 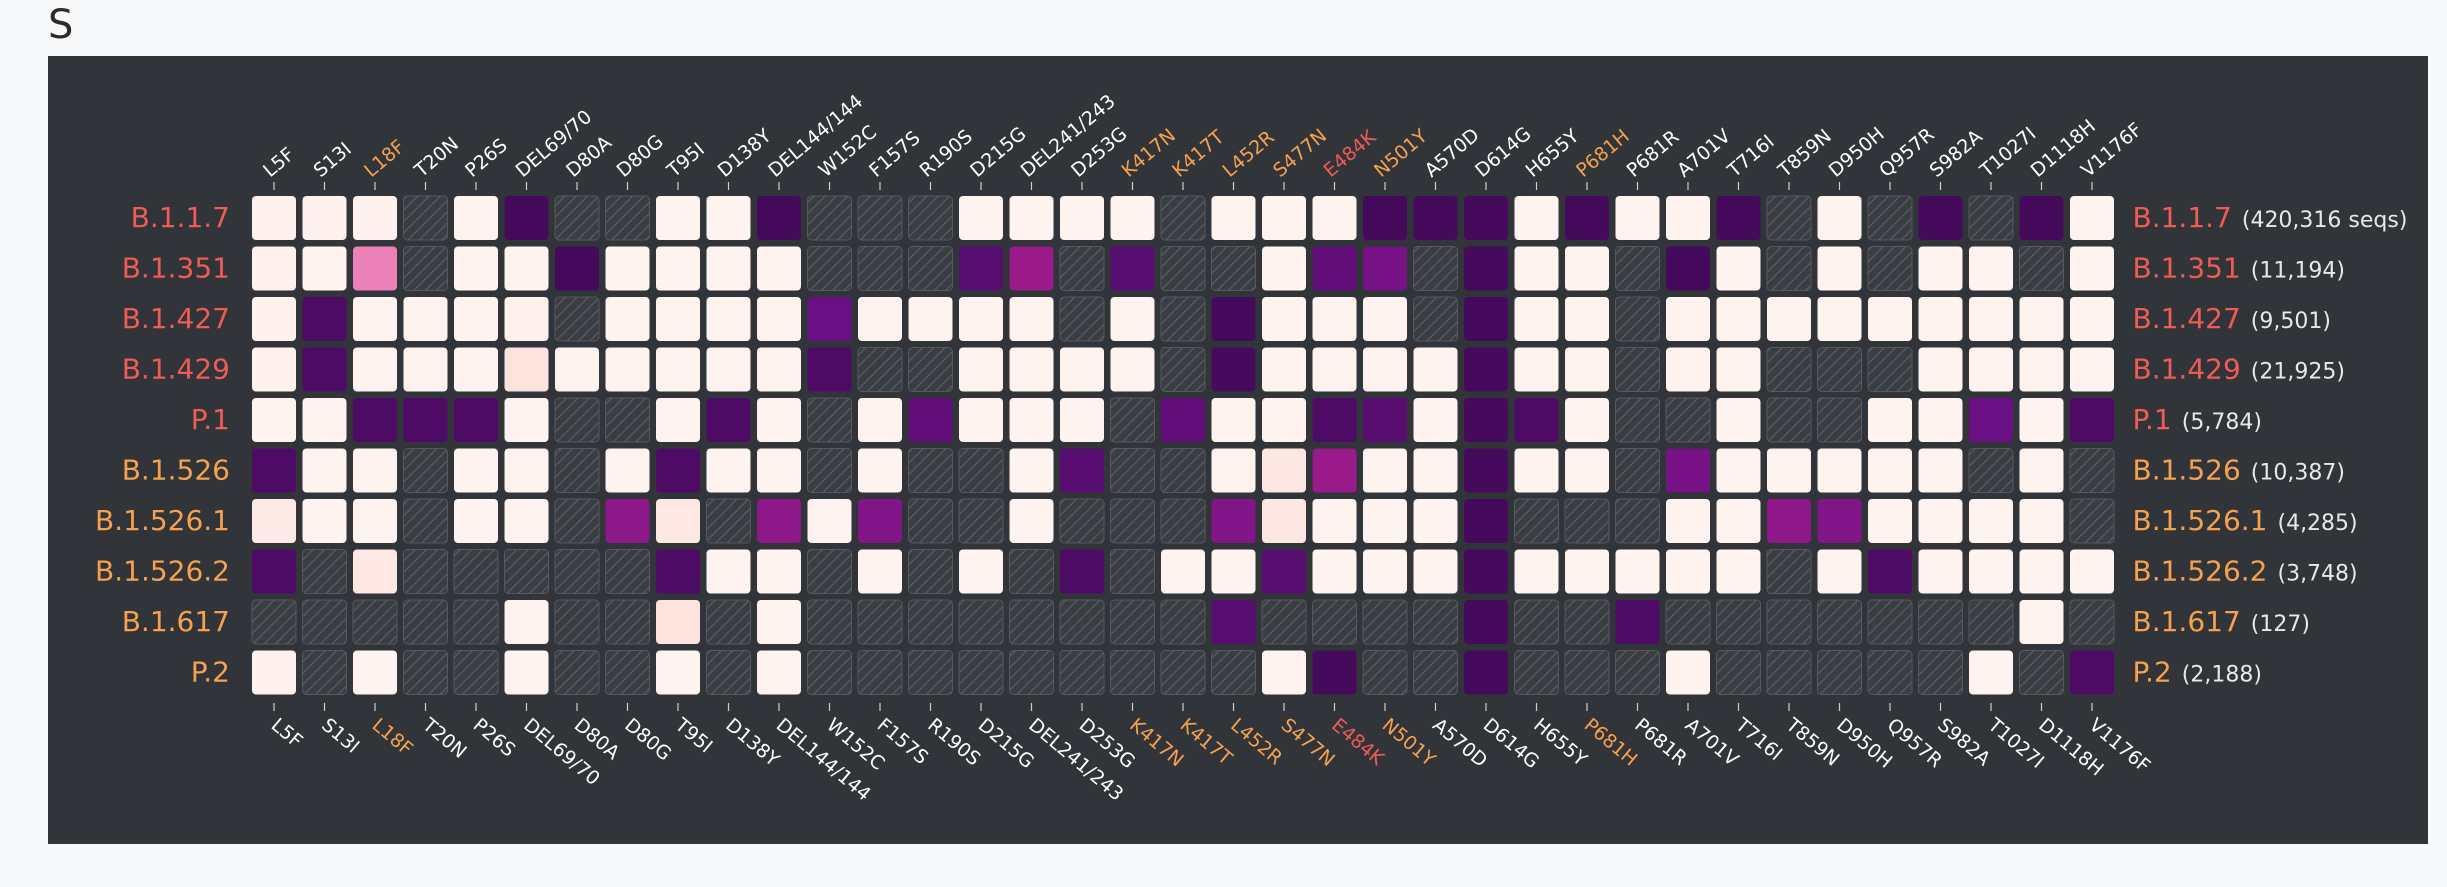 I want to click on sequence-count: (11,194), so click(x=2298, y=271).